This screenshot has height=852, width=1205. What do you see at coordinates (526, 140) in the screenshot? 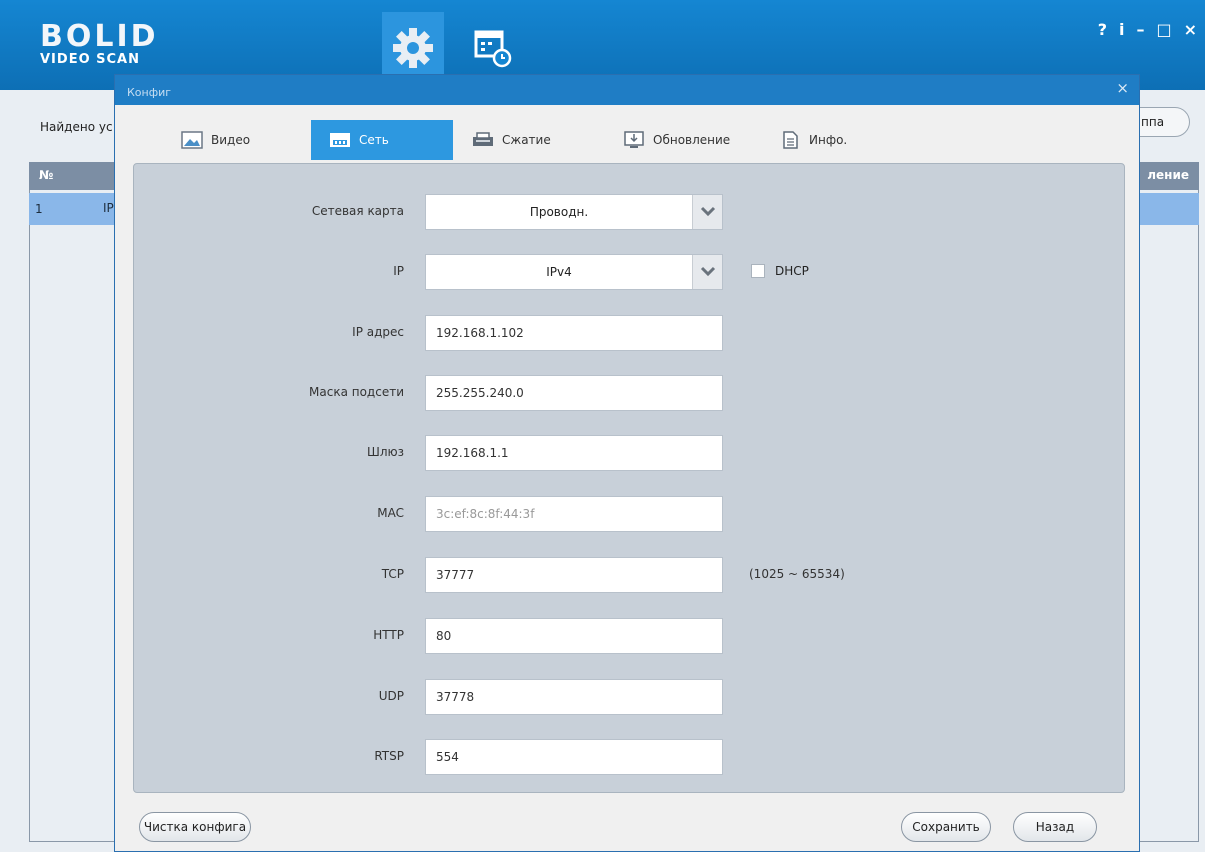
I see `tab-compression-label: Сжатие` at bounding box center [526, 140].